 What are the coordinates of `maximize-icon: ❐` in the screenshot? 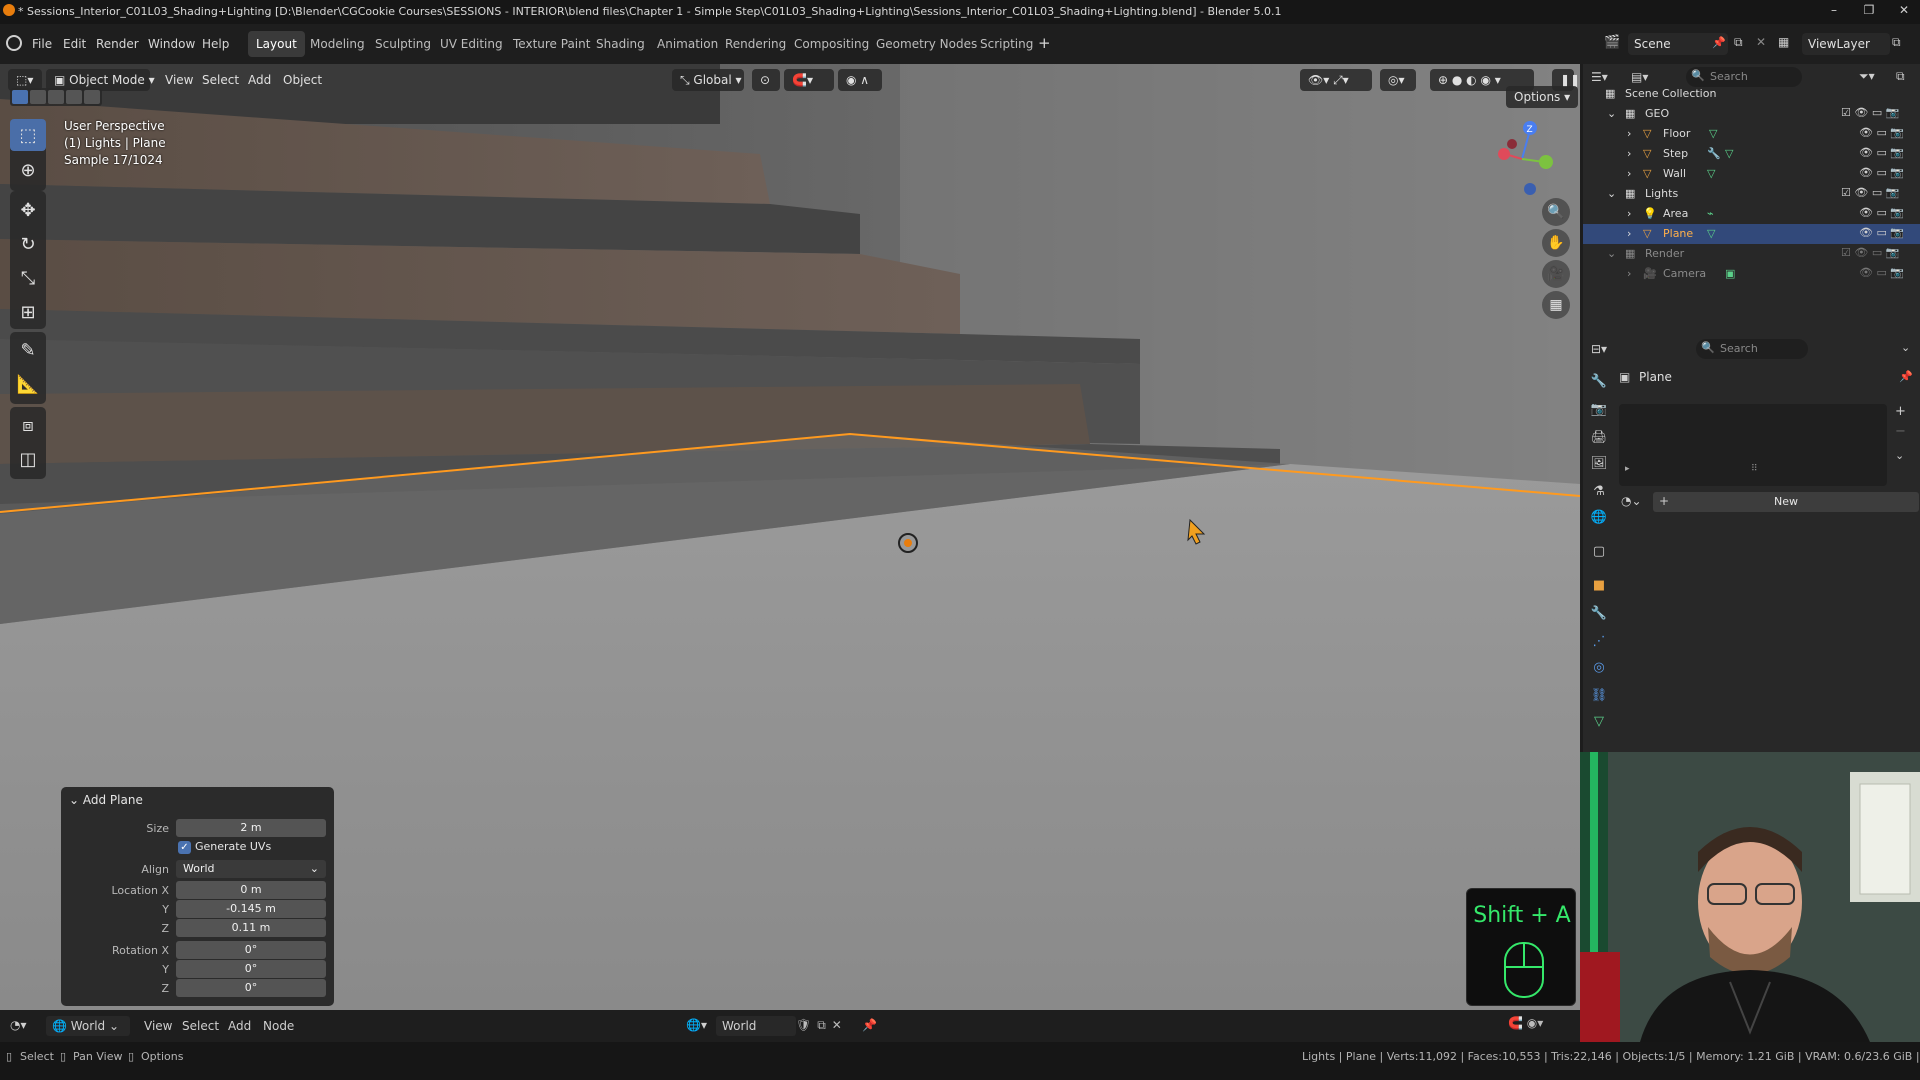 It's located at (1869, 10).